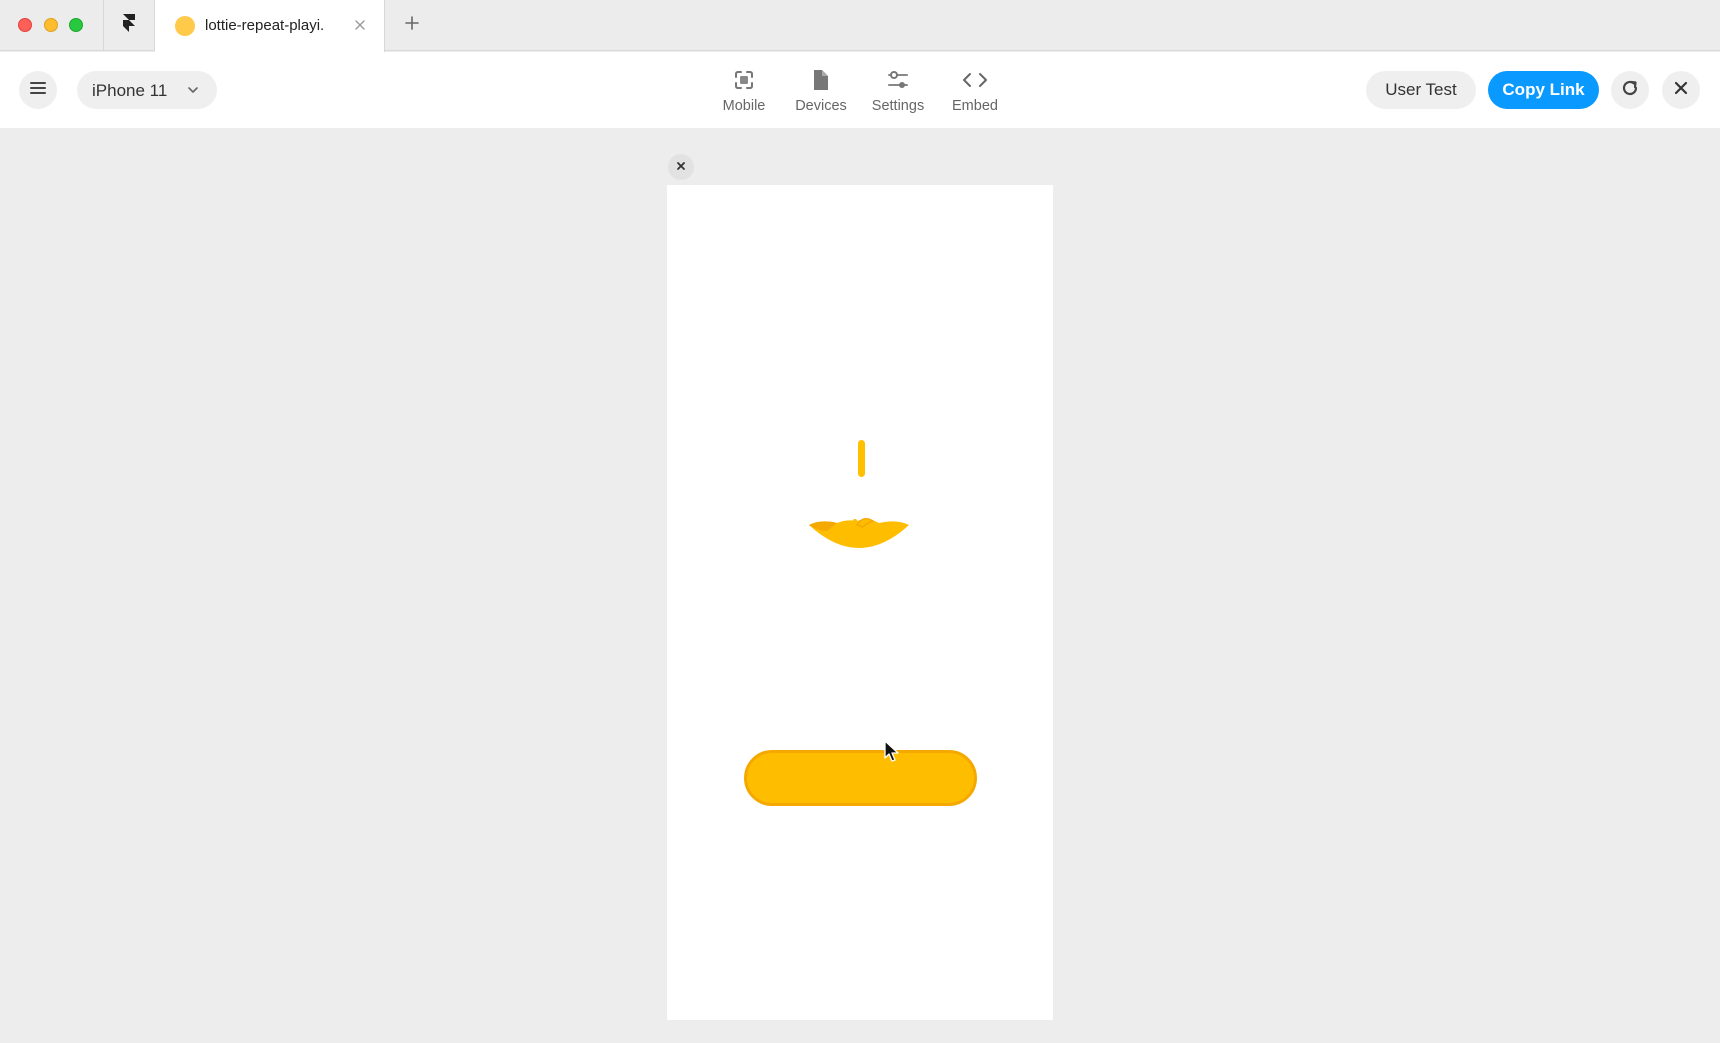 The image size is (1720, 1043). I want to click on tool-embed: Embed, so click(975, 92).